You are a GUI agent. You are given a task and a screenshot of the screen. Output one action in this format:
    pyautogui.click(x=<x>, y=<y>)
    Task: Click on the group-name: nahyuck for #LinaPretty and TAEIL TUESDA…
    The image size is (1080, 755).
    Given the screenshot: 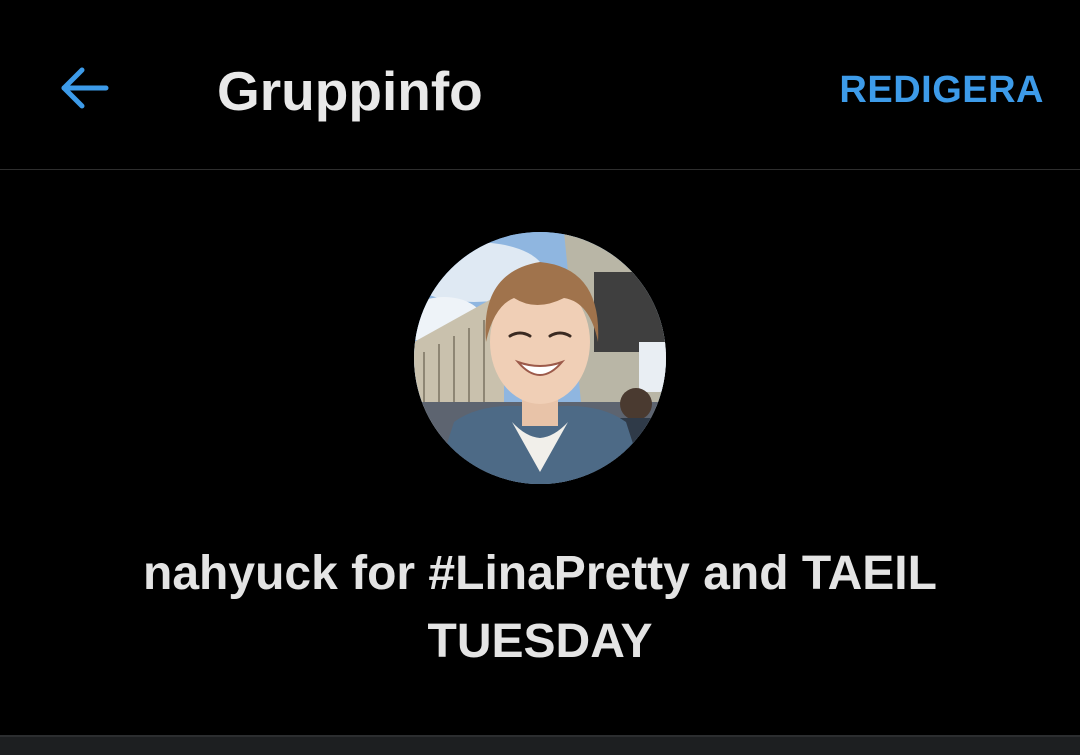 What is the action you would take?
    pyautogui.click(x=540, y=607)
    